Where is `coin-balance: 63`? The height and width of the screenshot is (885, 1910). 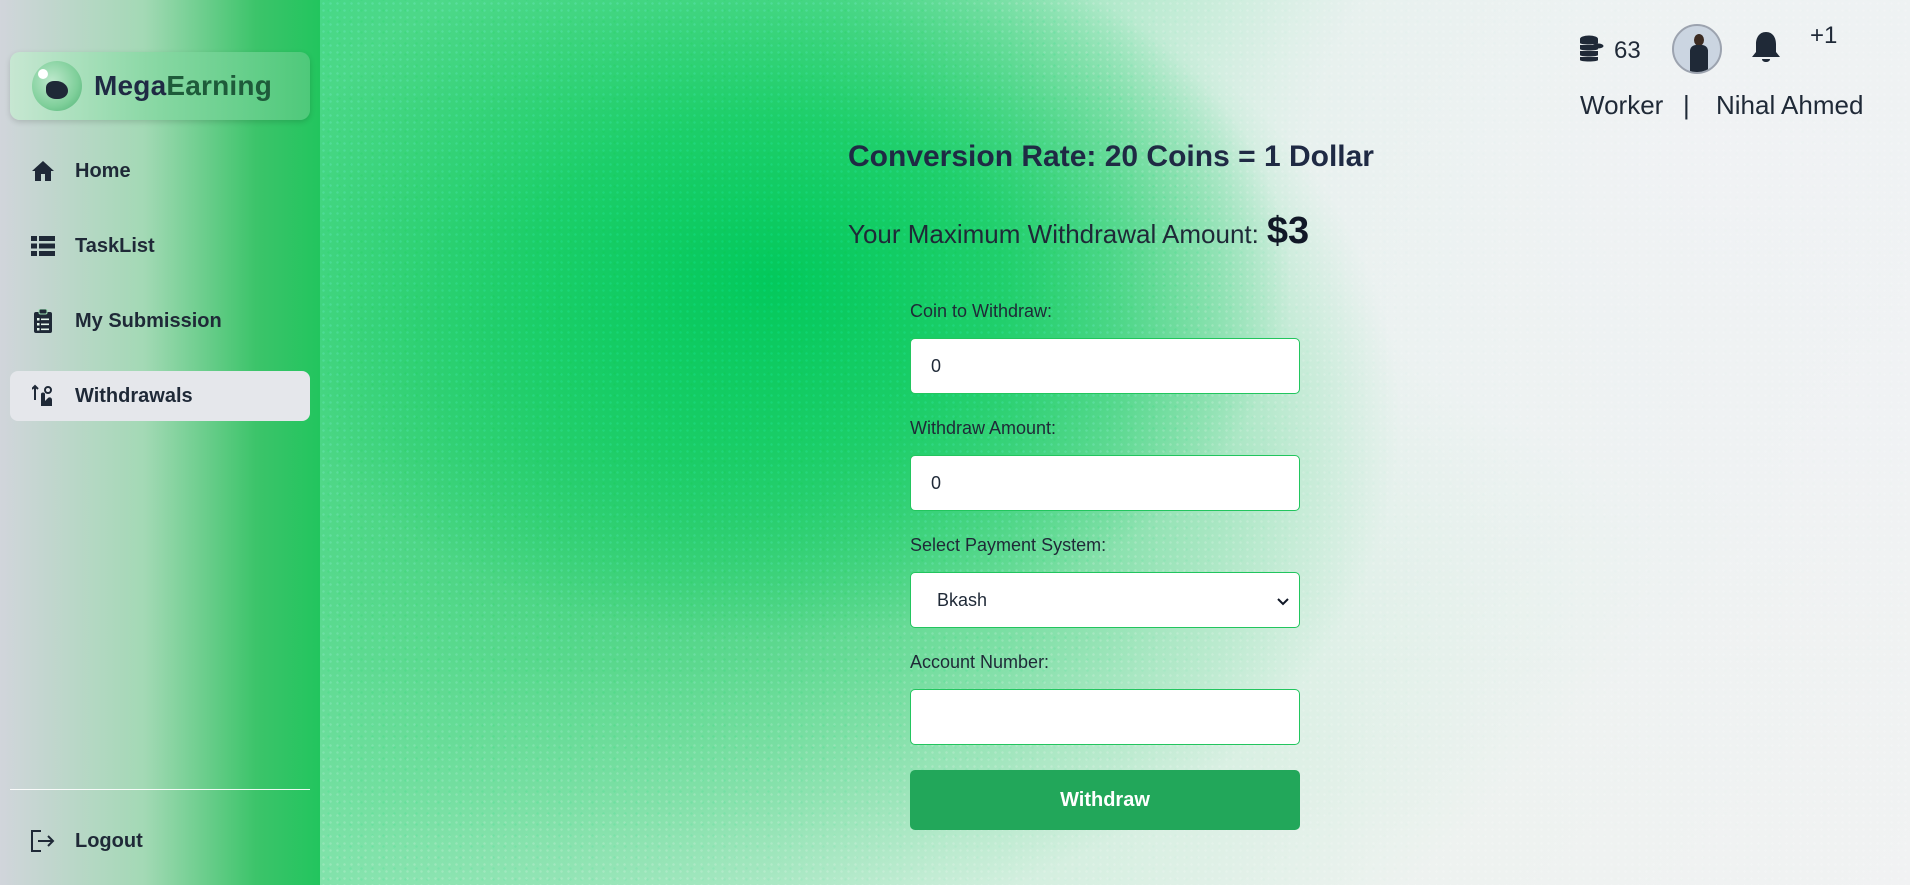 coin-balance: 63 is located at coordinates (1609, 50).